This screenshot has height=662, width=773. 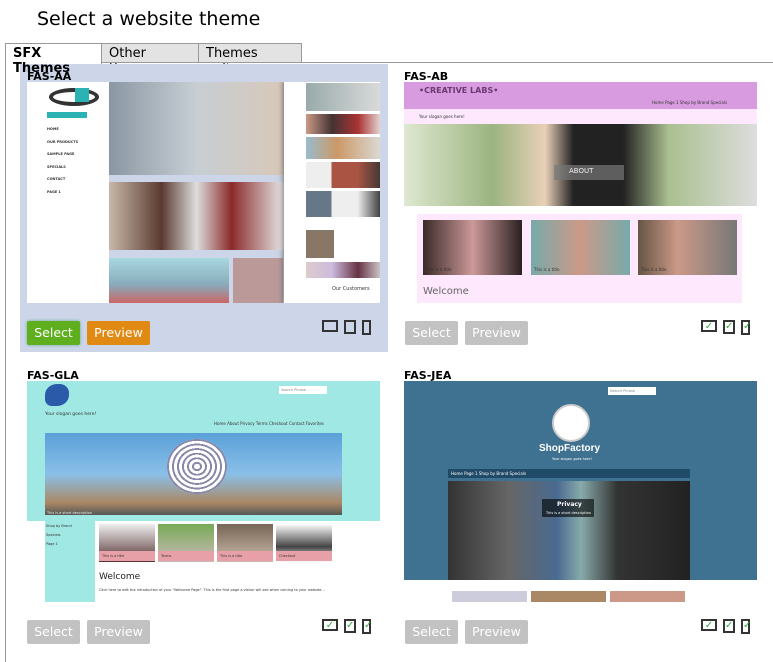 What do you see at coordinates (351, 289) in the screenshot?
I see `customers-heading: Our Customers` at bounding box center [351, 289].